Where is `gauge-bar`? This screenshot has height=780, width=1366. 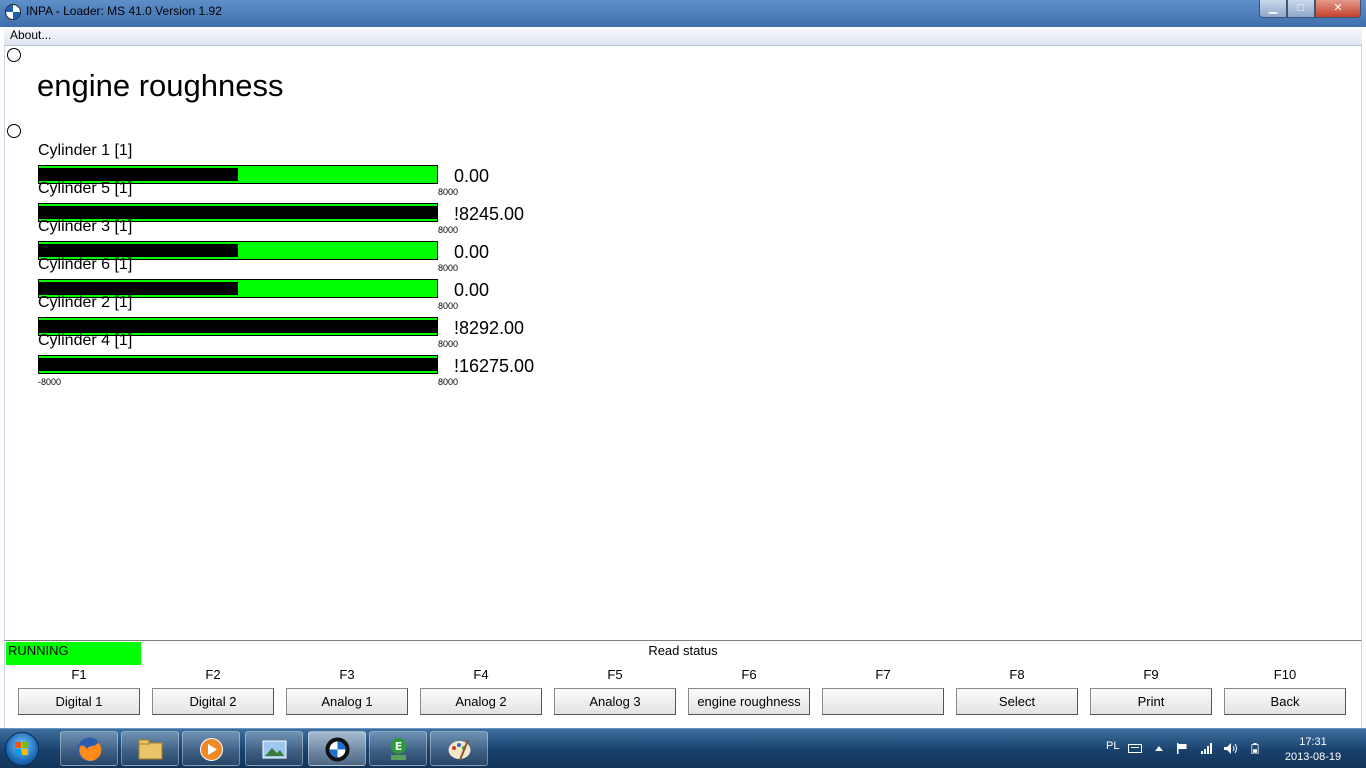 gauge-bar is located at coordinates (238, 364).